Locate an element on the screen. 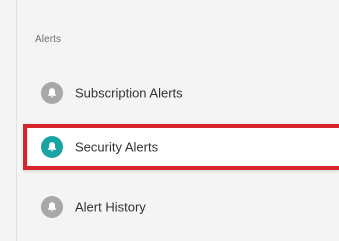  menu-item-label: Alert History is located at coordinates (110, 207).